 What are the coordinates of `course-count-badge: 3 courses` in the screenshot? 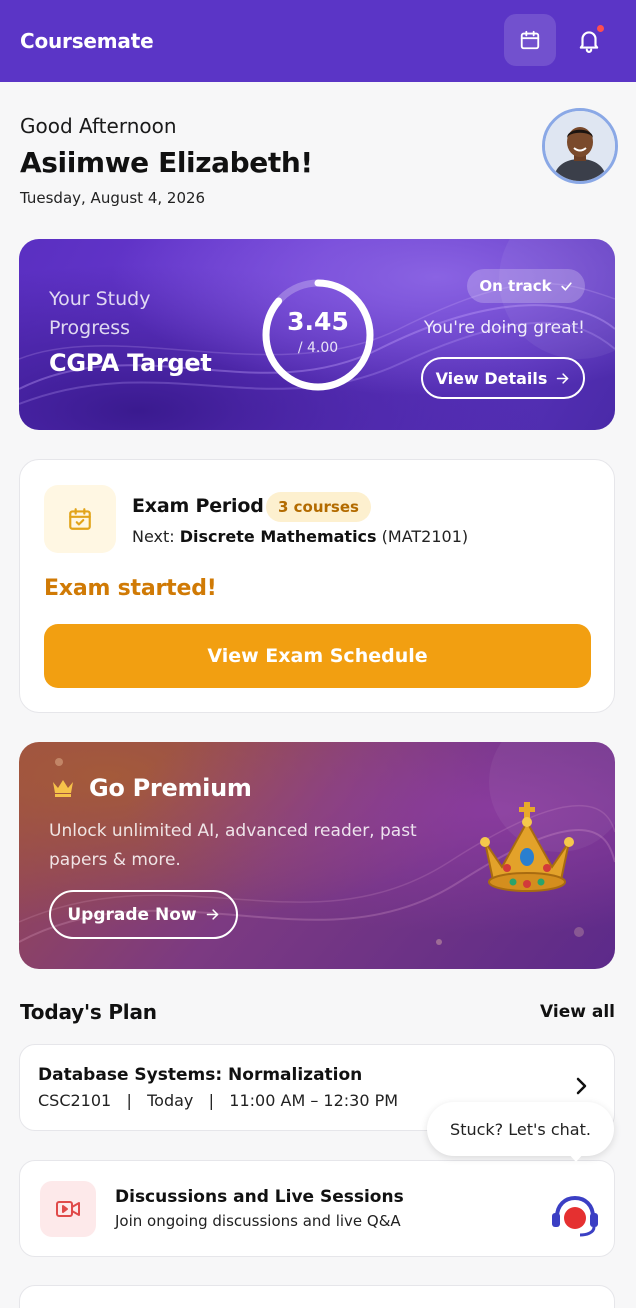 It's located at (318, 507).